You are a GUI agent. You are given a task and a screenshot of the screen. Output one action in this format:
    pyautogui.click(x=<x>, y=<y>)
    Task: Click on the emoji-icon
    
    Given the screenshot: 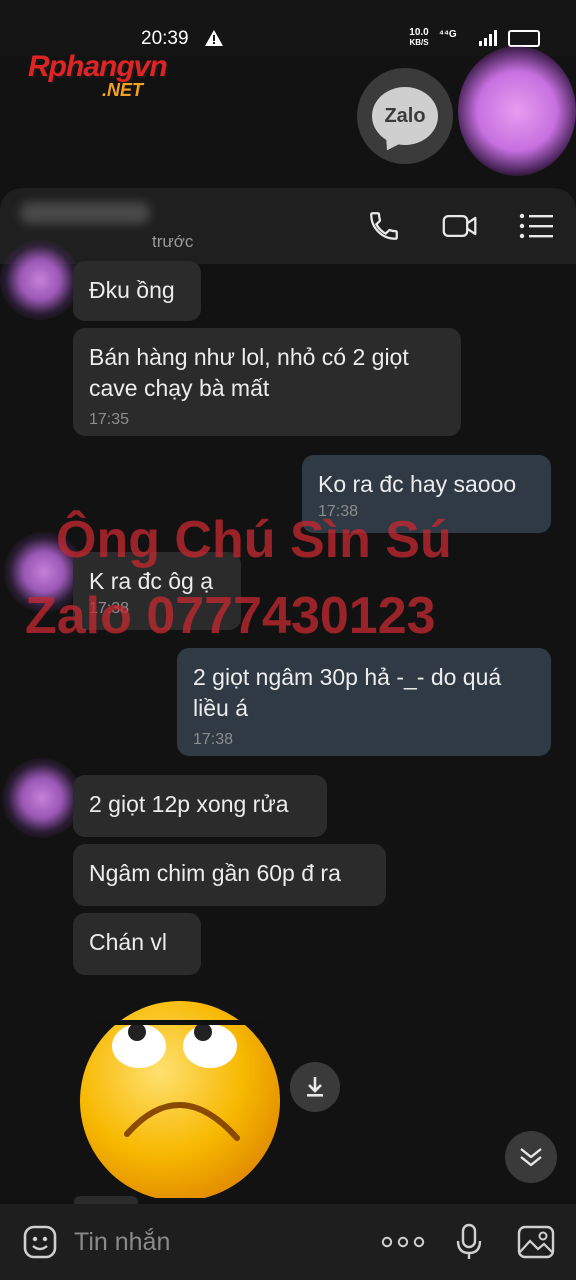 What is the action you would take?
    pyautogui.click(x=40, y=1242)
    